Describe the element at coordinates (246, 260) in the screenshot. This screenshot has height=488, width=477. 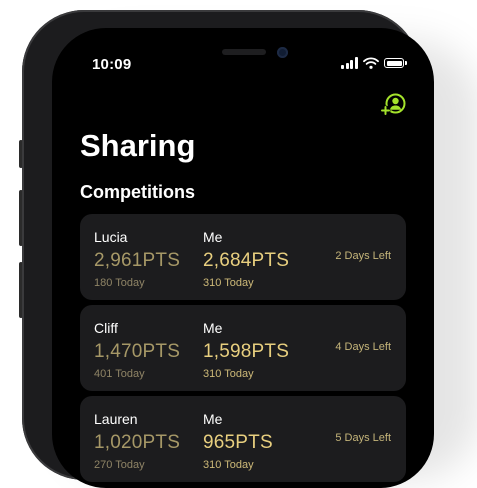
I see `my-points: 2,684PTS` at that location.